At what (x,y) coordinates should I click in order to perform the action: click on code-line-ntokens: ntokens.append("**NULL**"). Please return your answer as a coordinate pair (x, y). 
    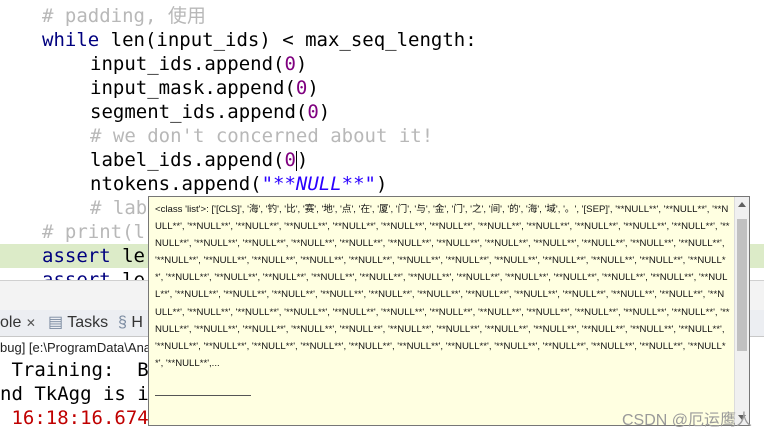
    Looking at the image, I should click on (239, 184).